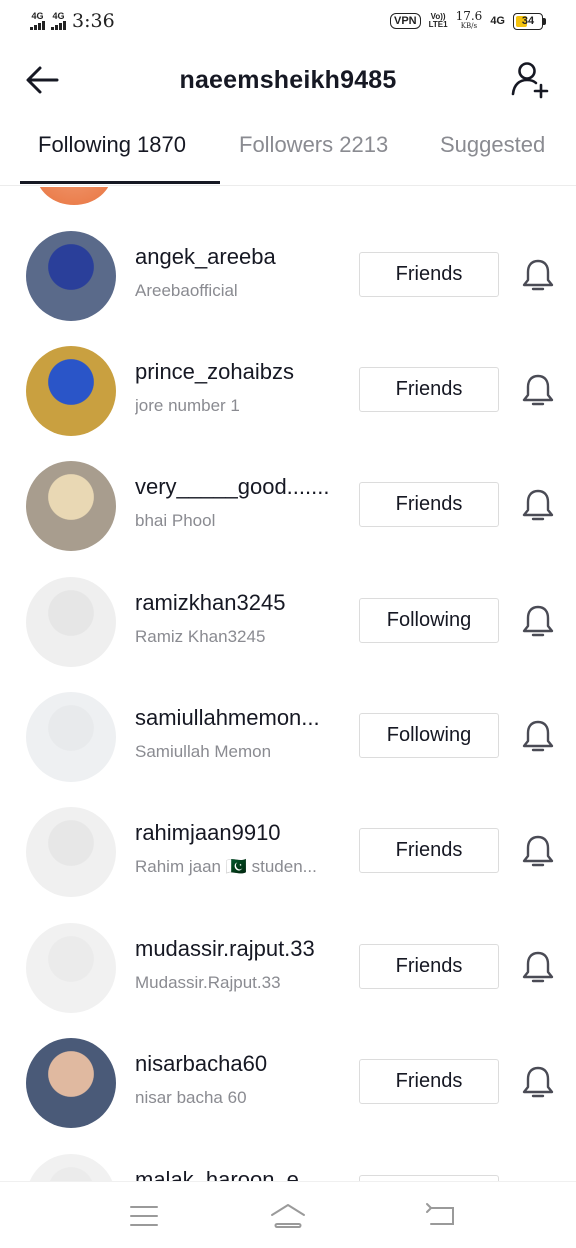 The image size is (576, 1248). I want to click on back-arrow-icon, so click(42, 80).